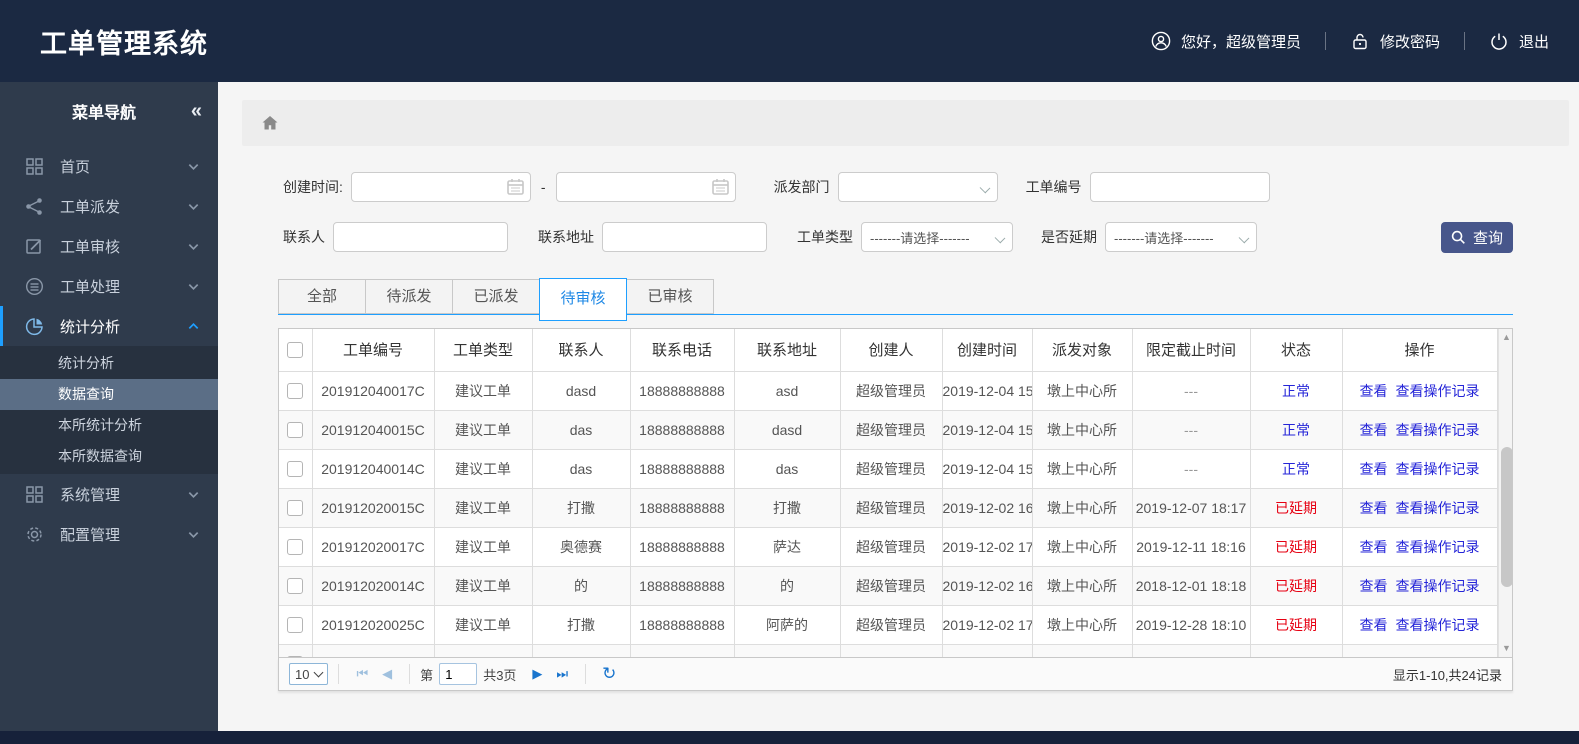 The height and width of the screenshot is (744, 1579). I want to click on scroll-down-arrow: ▼, so click(1506, 648).